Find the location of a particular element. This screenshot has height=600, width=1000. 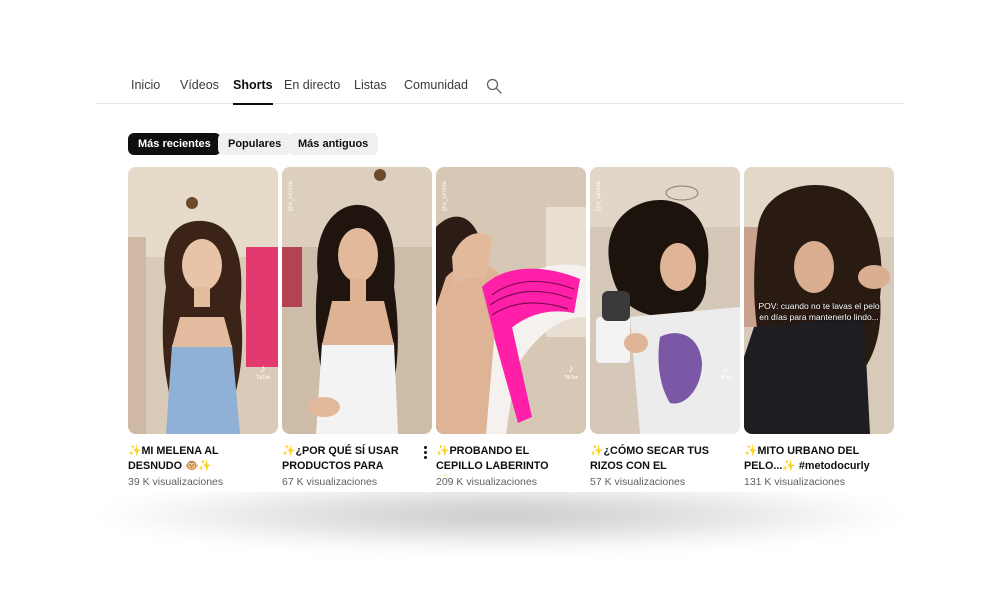

short-views: 131 K visualizaciones is located at coordinates (794, 482).